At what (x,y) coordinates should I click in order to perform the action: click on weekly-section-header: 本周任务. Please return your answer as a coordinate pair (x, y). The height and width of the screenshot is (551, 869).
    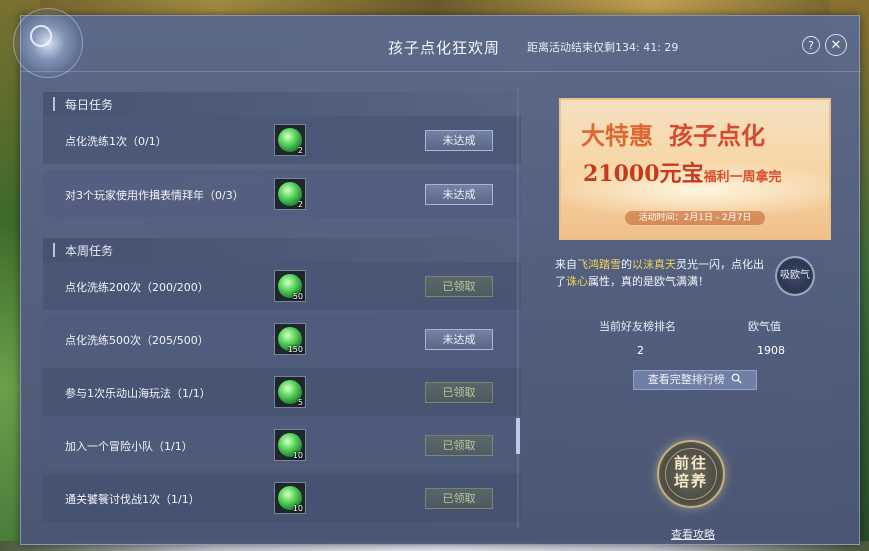
    Looking at the image, I should click on (282, 250).